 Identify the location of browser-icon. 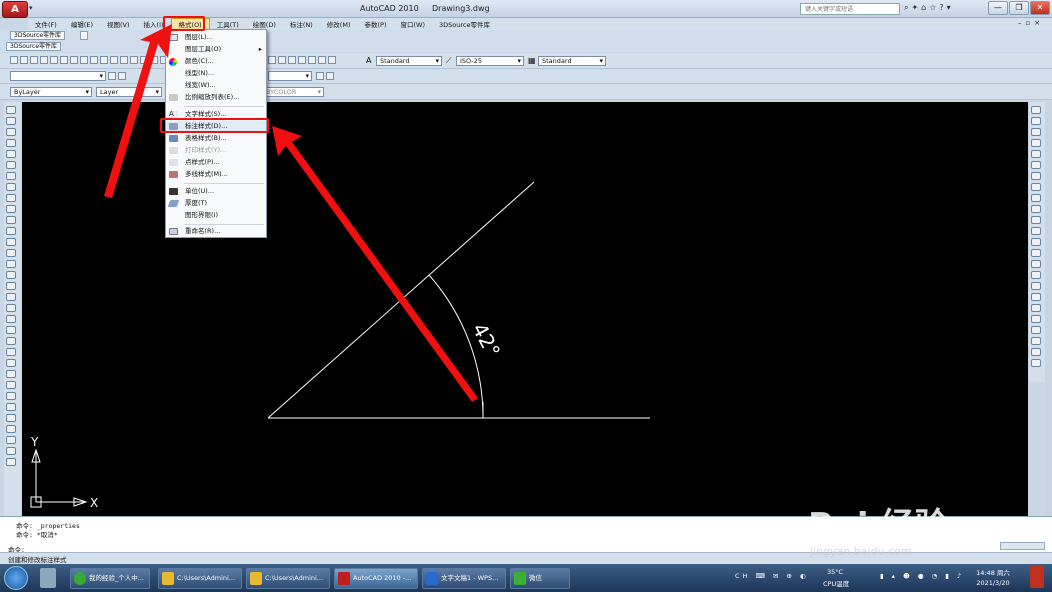
(80, 578).